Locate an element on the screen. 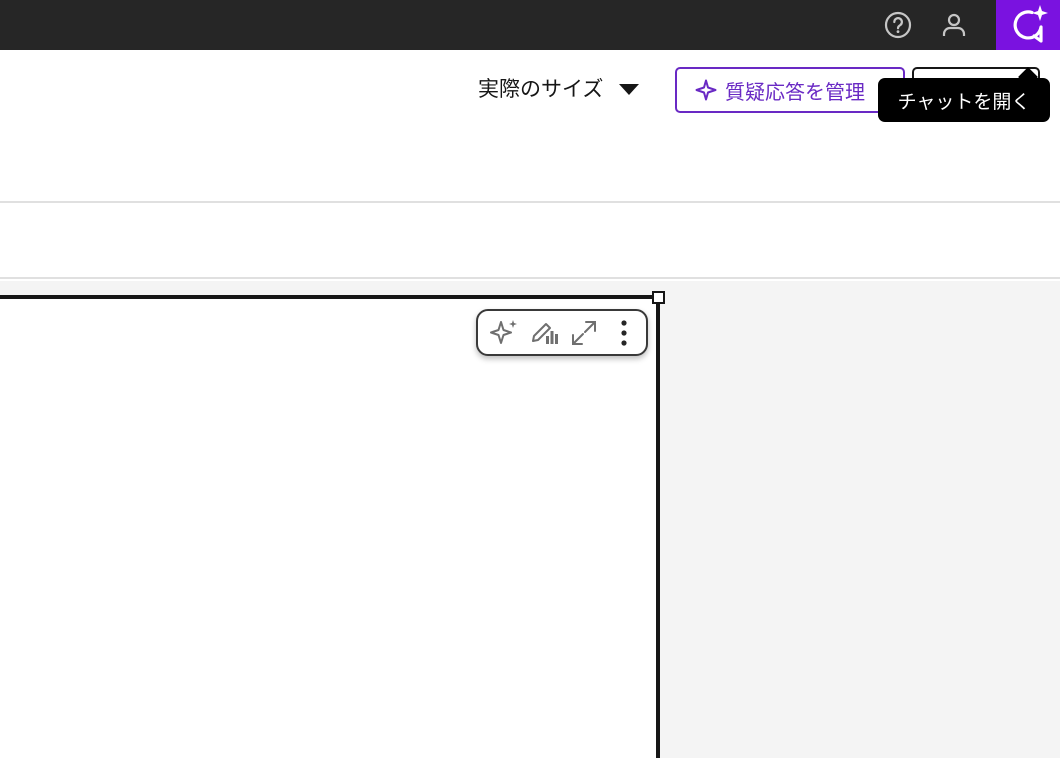 The image size is (1060, 758). view-size-select: 実際のサイズ is located at coordinates (559, 88).